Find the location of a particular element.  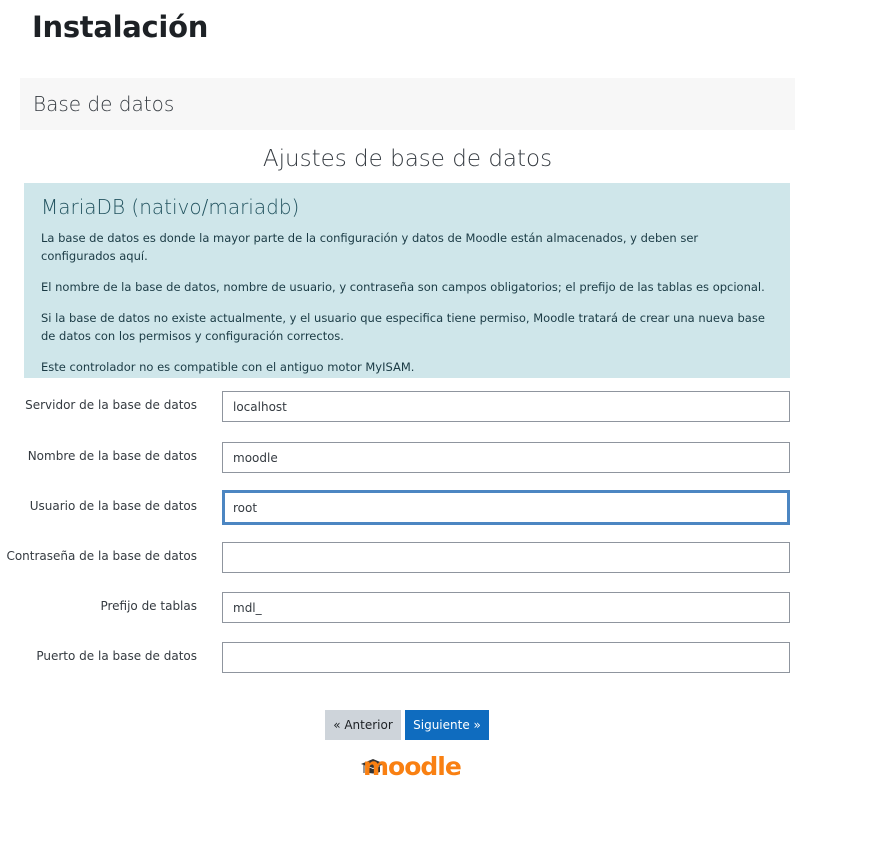

dbname-label: Nombre de la base de datos is located at coordinates (112, 456).